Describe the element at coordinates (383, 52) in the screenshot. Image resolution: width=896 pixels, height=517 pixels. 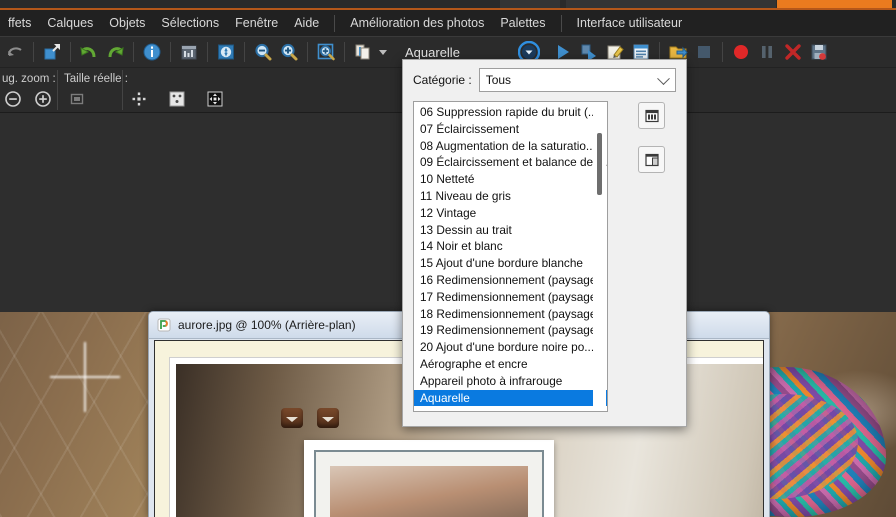
I see `dropdown-arrow-icon` at that location.